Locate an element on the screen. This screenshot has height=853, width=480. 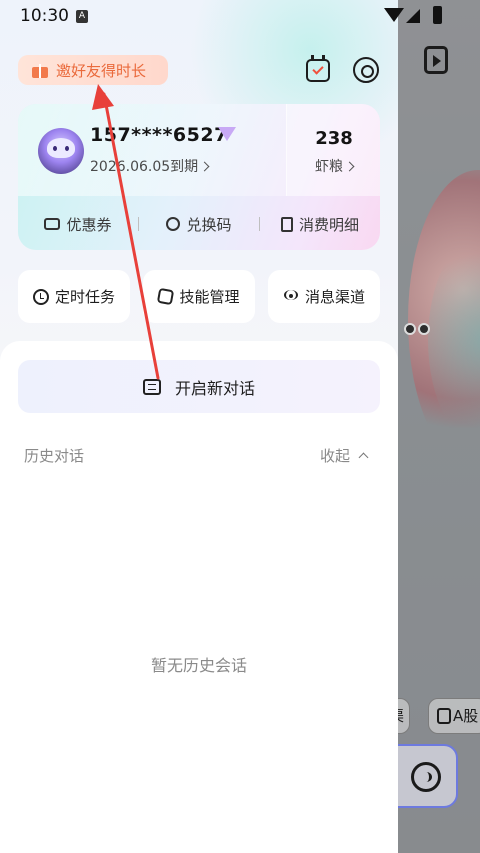
coupon-link: 优惠券 is located at coordinates (78, 224).